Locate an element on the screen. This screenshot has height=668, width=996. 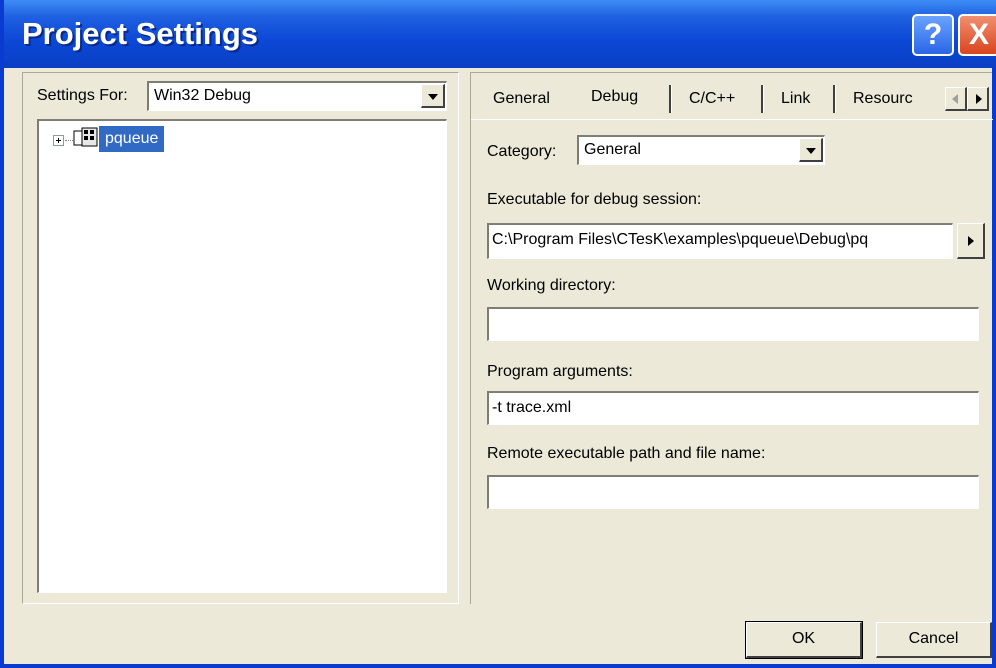
category-label: Category: is located at coordinates (522, 151).